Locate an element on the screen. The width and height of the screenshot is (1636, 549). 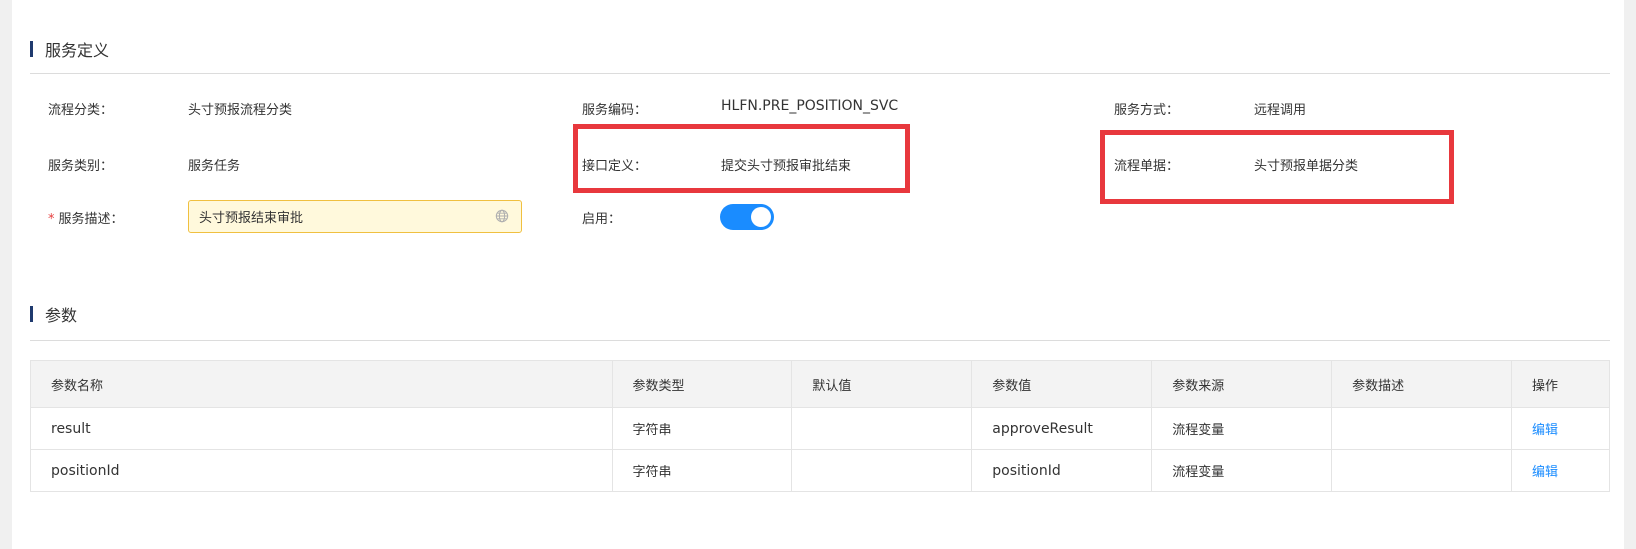
column-header-param-type: 参数类型 is located at coordinates (702, 384).